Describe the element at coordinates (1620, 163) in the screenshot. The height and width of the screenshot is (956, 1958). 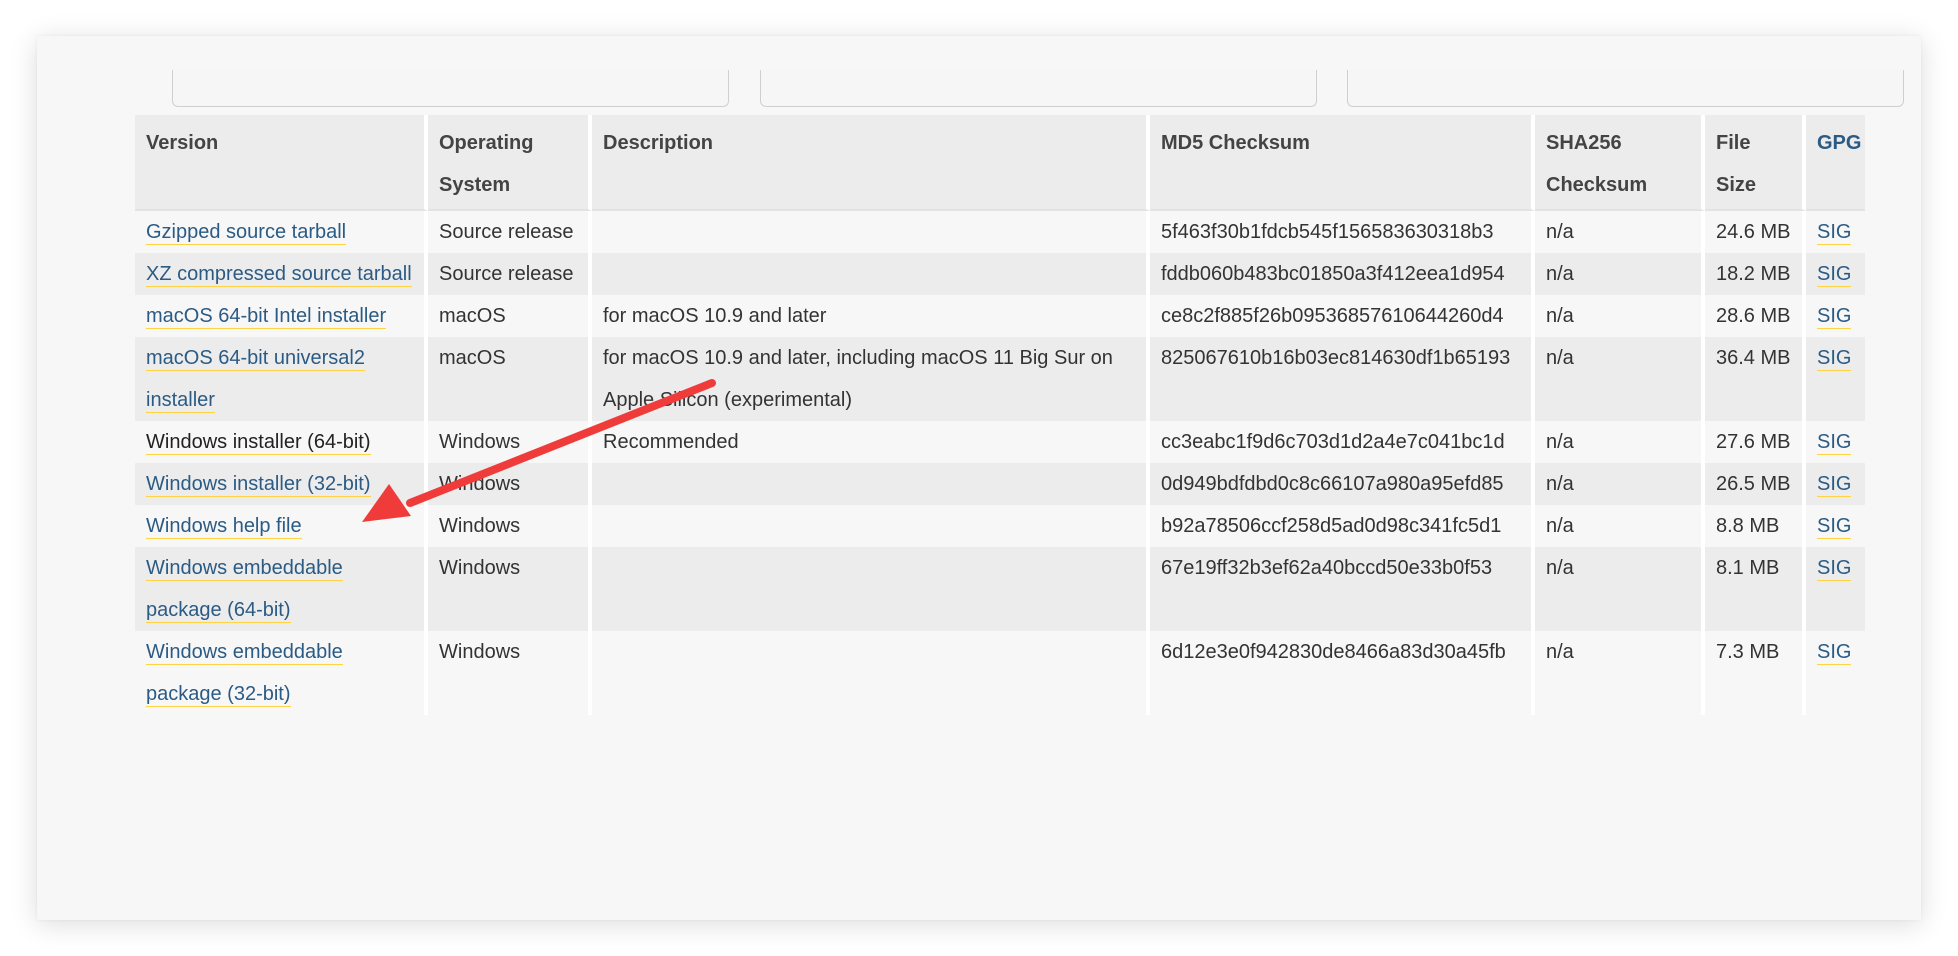
I see `header-sha256: SHA256 Checksum` at that location.